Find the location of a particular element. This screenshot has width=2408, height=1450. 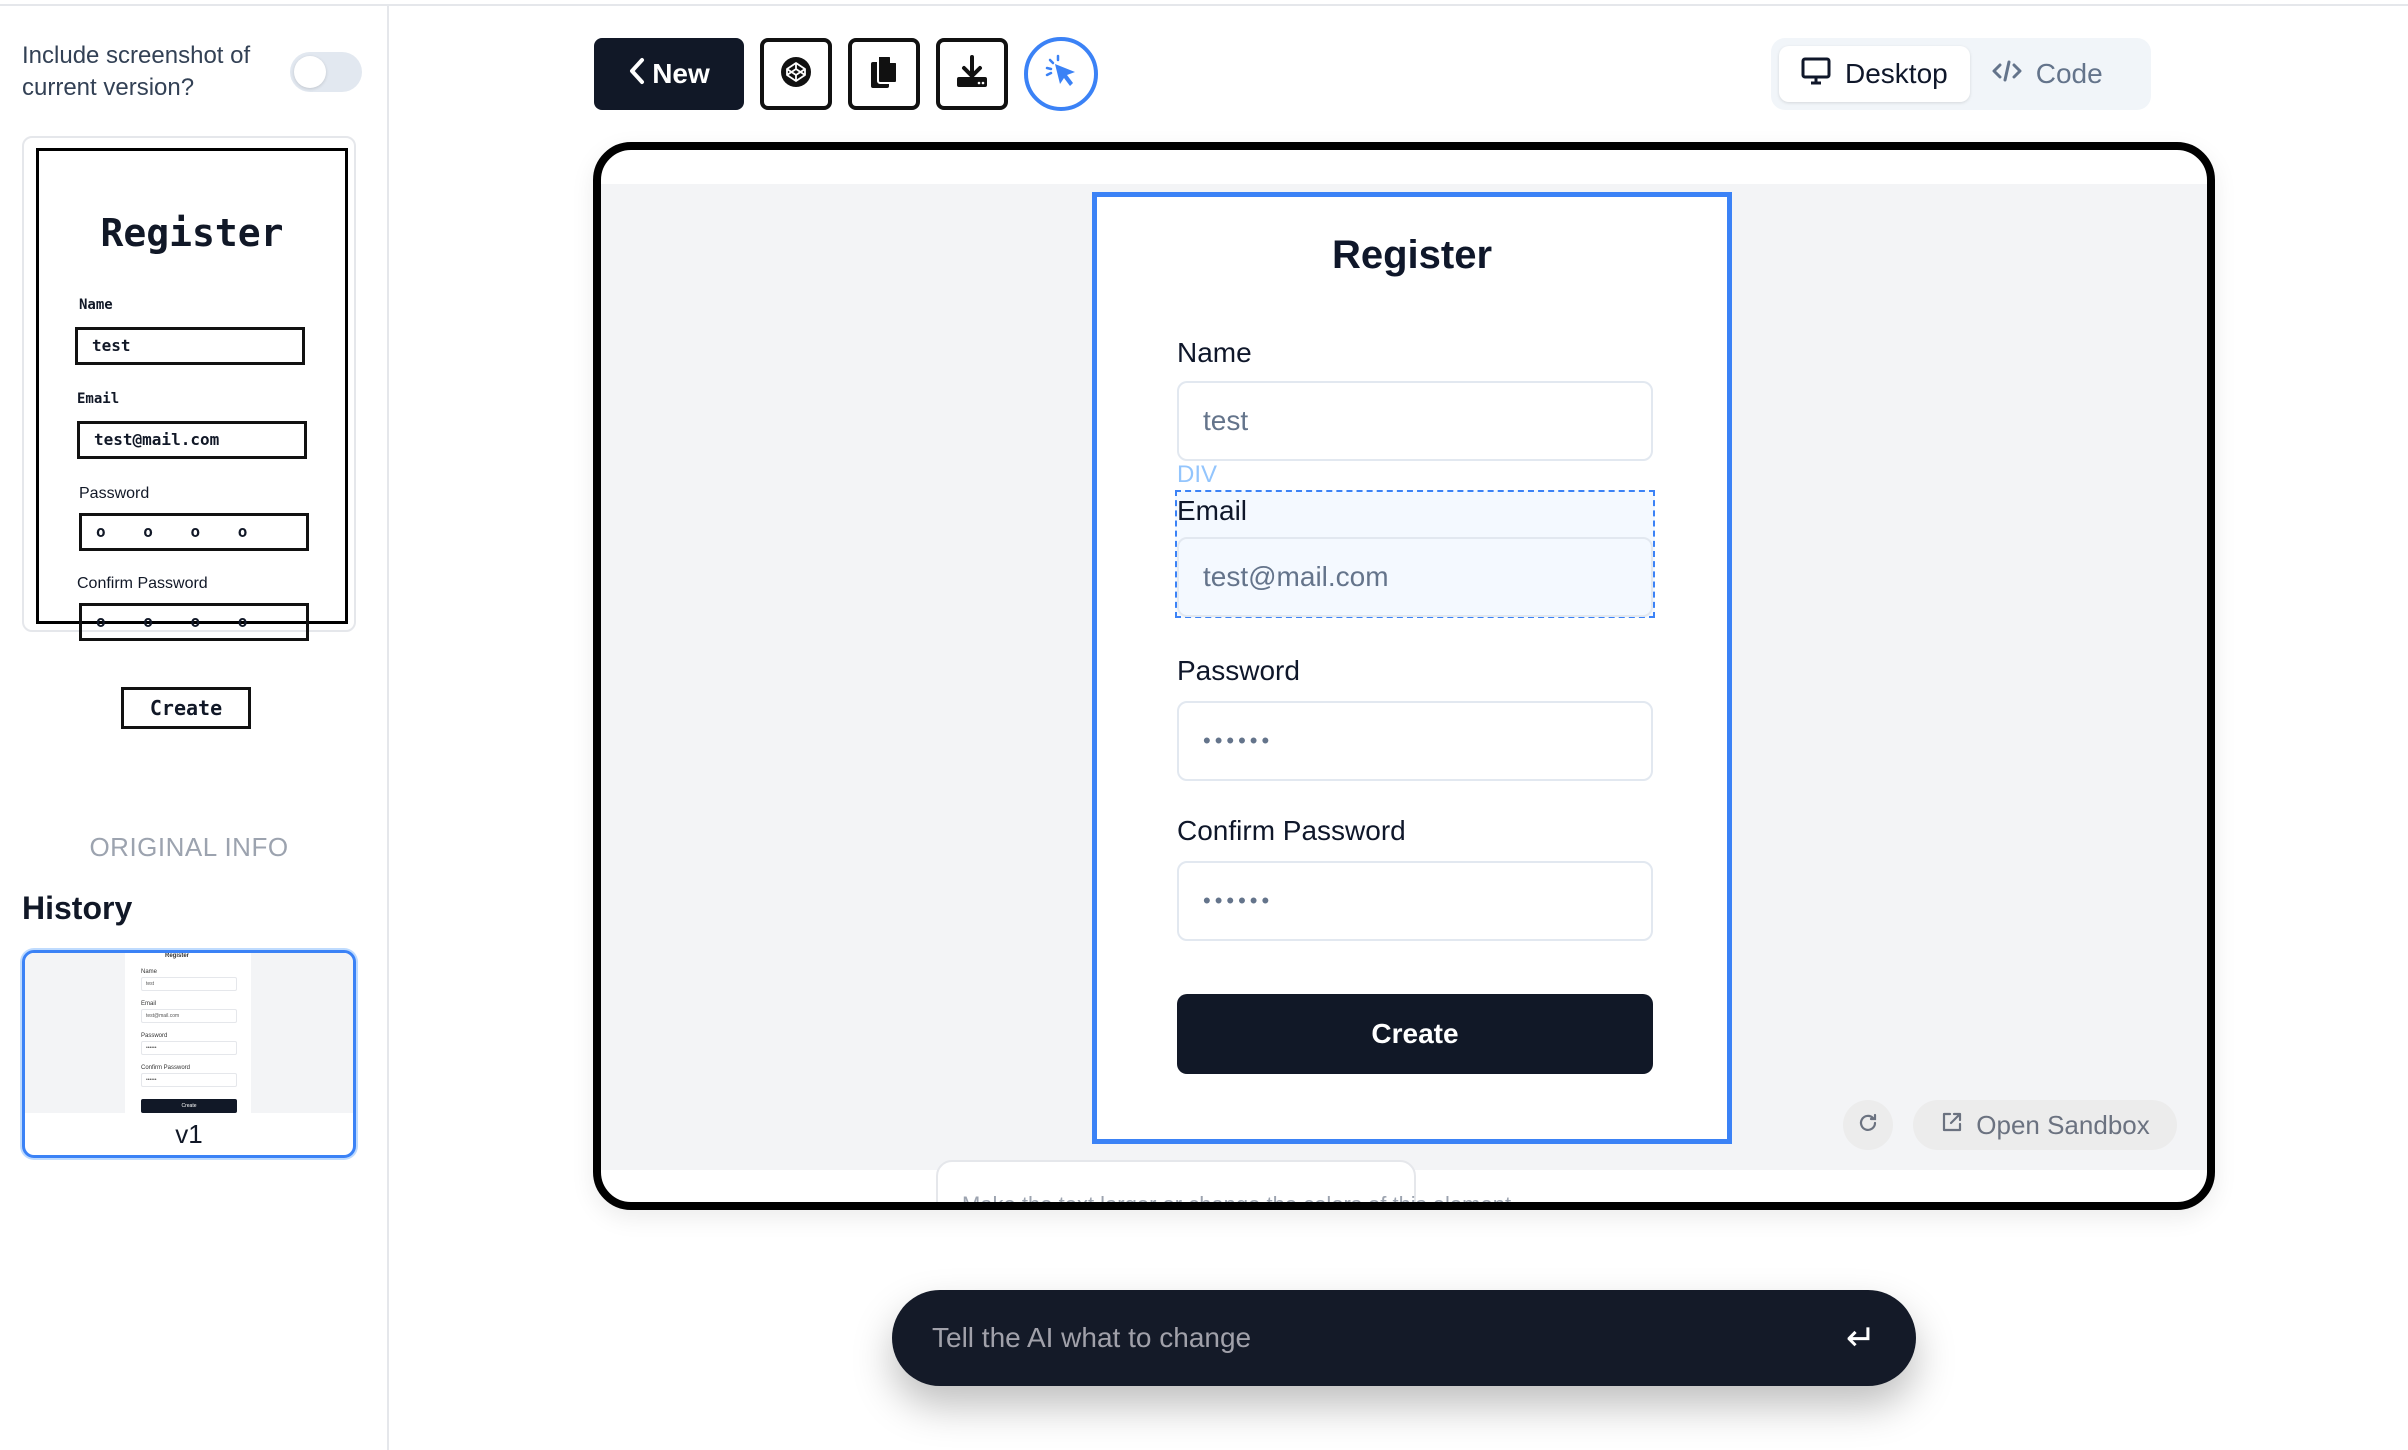

new-button: New is located at coordinates (669, 74).